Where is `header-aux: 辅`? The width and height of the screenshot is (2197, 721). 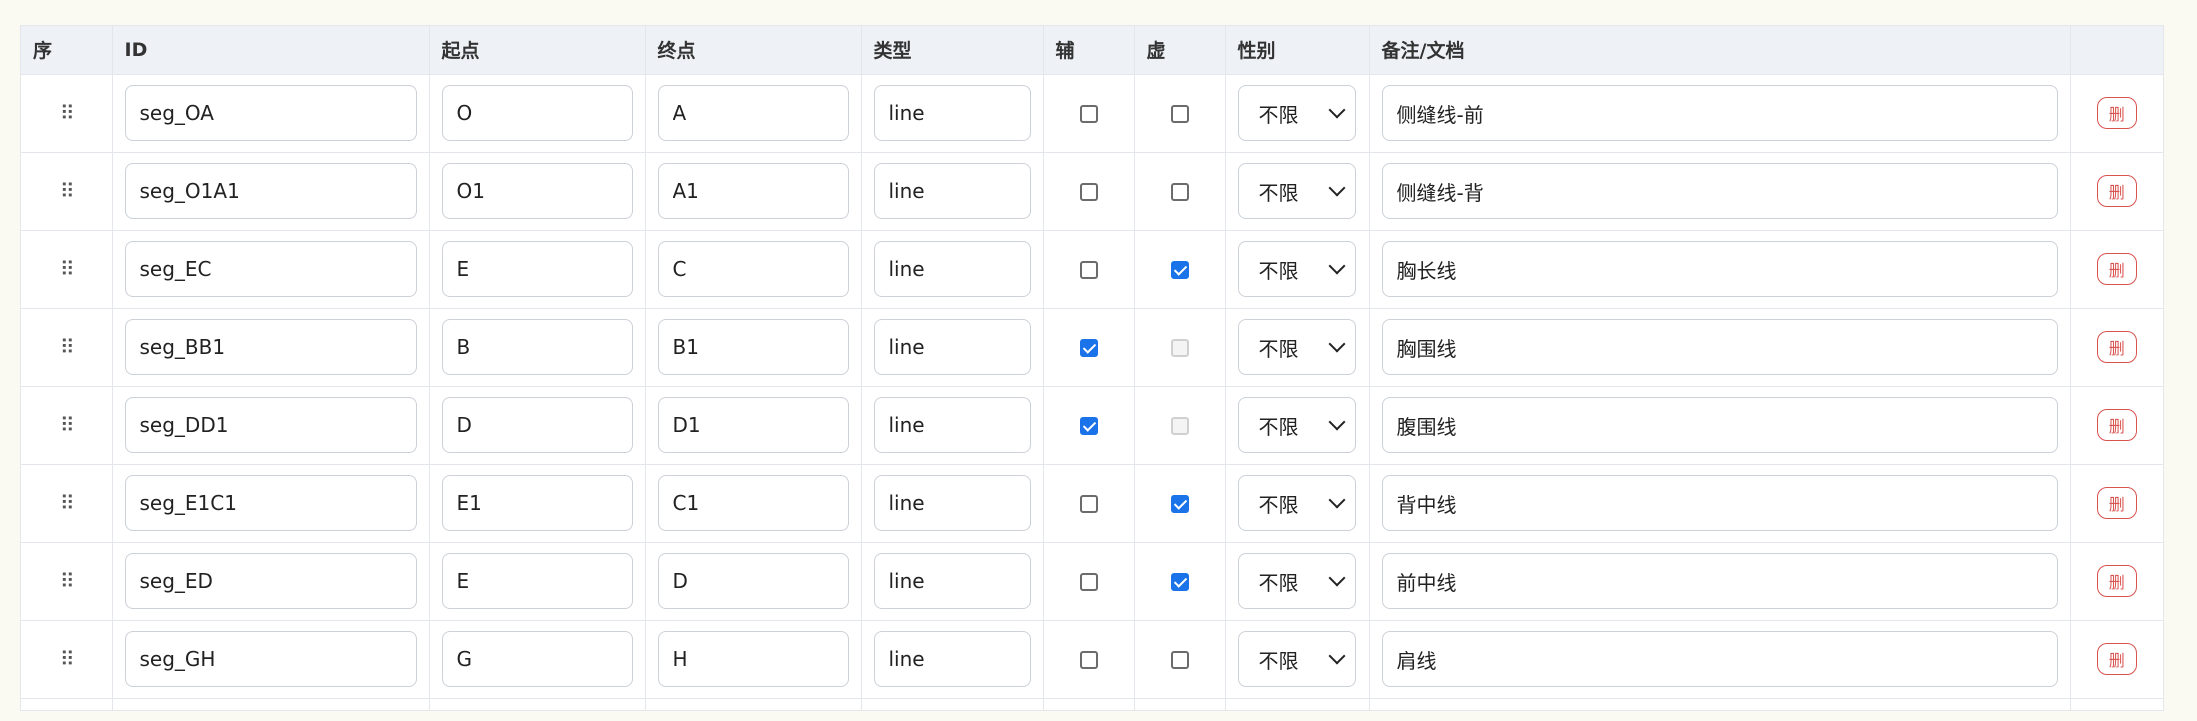
header-aux: 辅 is located at coordinates (1089, 50).